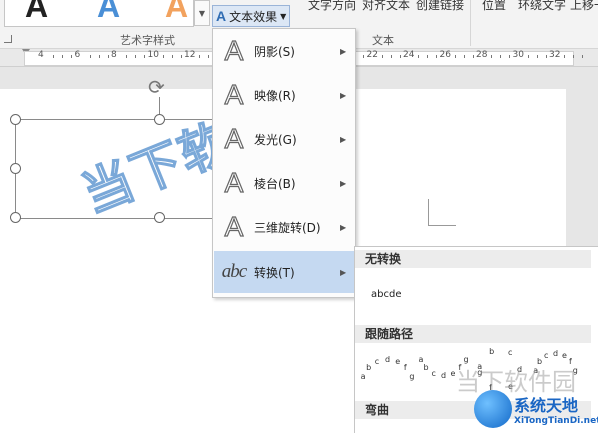 The image size is (598, 433). What do you see at coordinates (442, 212) in the screenshot?
I see `margin-corner-mark` at bounding box center [442, 212].